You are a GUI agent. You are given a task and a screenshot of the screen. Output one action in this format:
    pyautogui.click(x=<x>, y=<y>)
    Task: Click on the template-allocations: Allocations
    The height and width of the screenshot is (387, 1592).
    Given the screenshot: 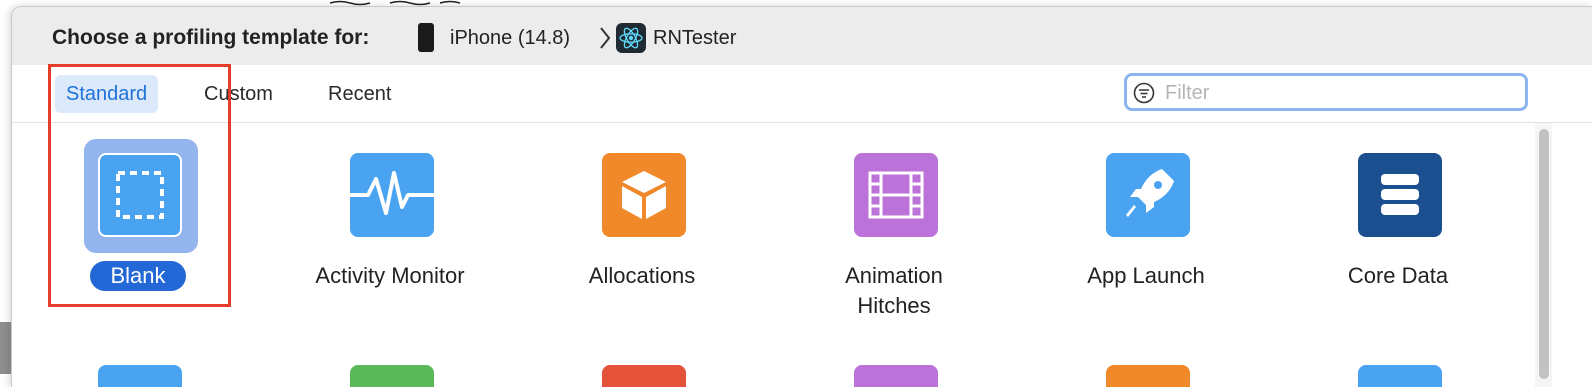 What is the action you would take?
    pyautogui.click(x=642, y=239)
    